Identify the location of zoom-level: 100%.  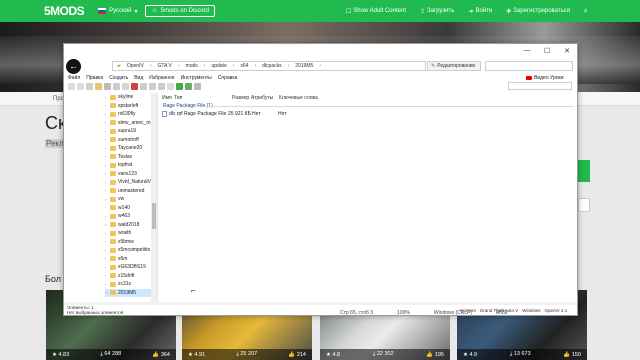
(403, 313).